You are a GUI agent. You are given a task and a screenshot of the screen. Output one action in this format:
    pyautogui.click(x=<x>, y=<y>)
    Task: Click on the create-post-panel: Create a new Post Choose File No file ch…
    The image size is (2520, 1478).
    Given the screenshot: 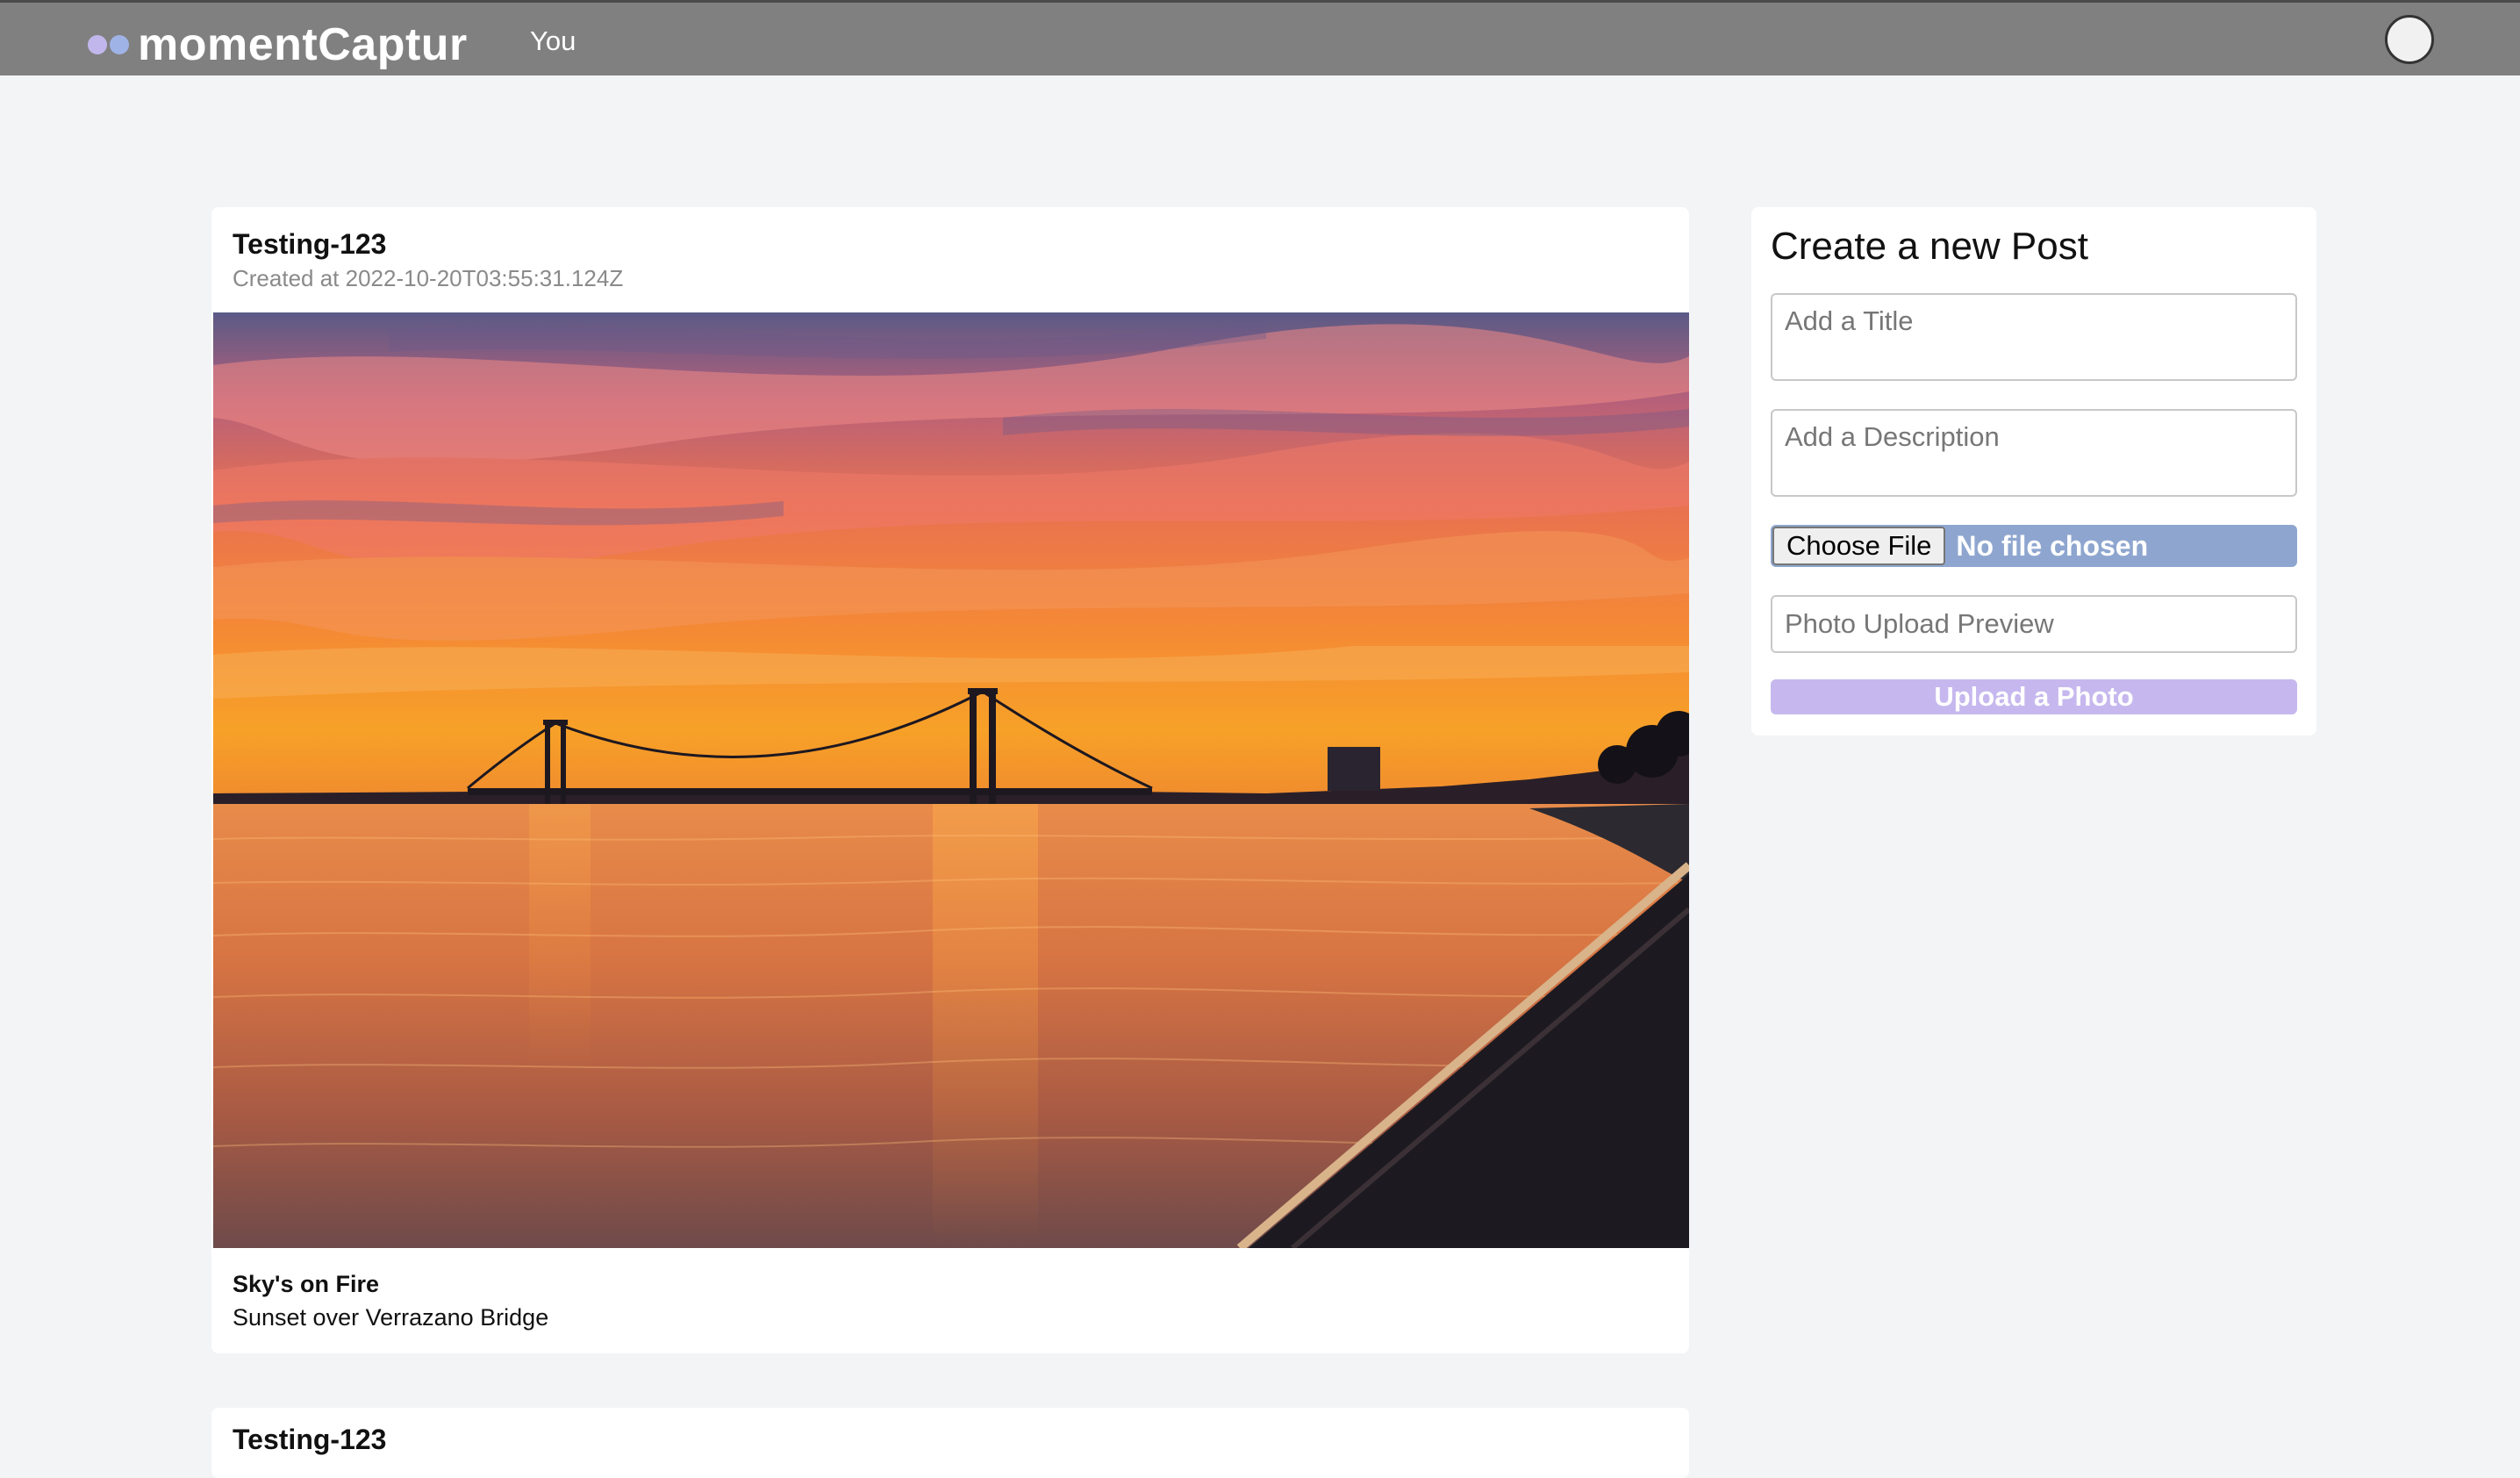 What is the action you would take?
    pyautogui.click(x=2033, y=471)
    